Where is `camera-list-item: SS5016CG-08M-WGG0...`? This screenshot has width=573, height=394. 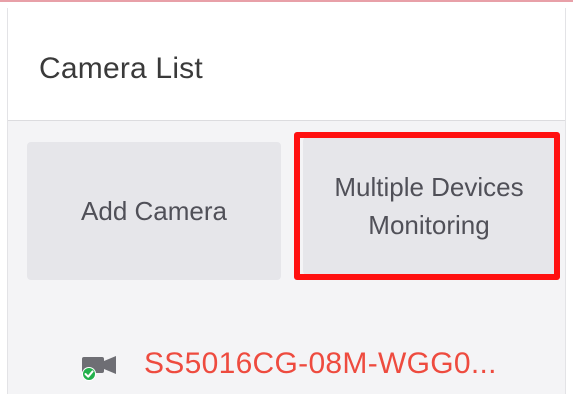 camera-list-item: SS5016CG-08M-WGG0... is located at coordinates (286, 364).